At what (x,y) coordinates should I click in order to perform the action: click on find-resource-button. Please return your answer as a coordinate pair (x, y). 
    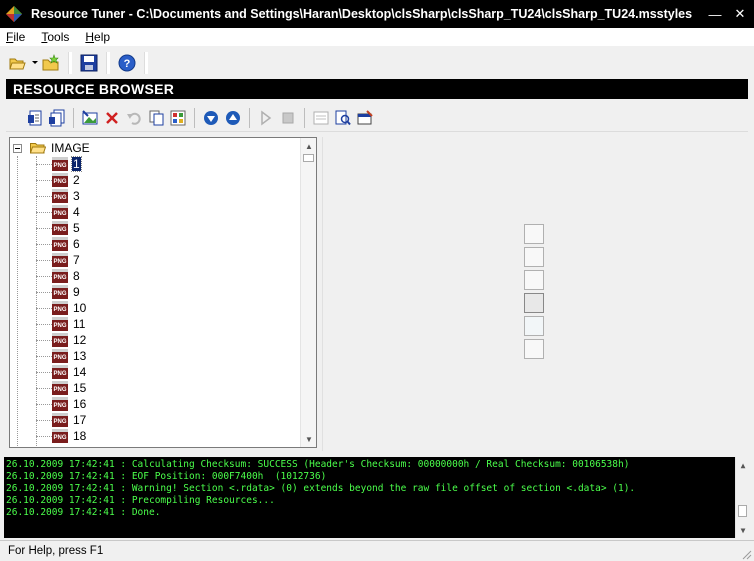
    Looking at the image, I should click on (343, 118).